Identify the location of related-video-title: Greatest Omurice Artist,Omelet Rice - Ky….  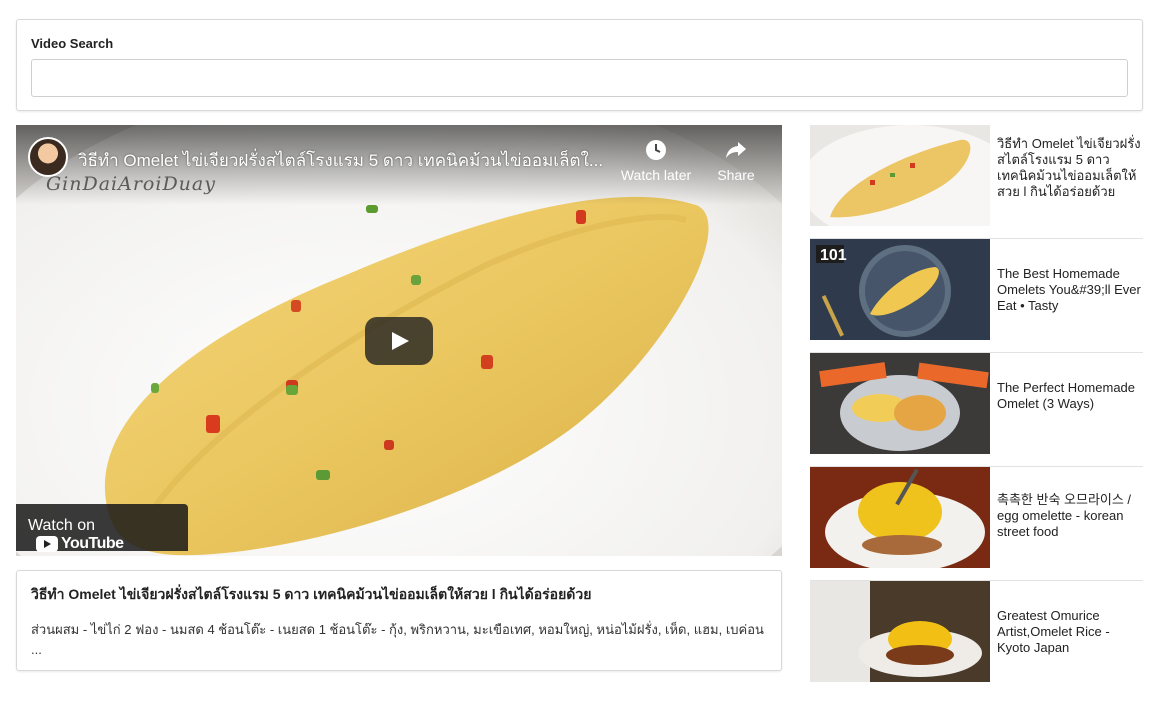
(1071, 632).